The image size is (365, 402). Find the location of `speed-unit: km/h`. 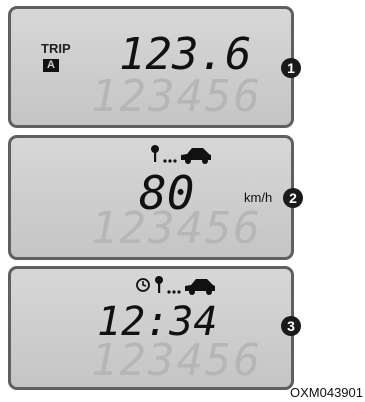

speed-unit: km/h is located at coordinates (258, 197).